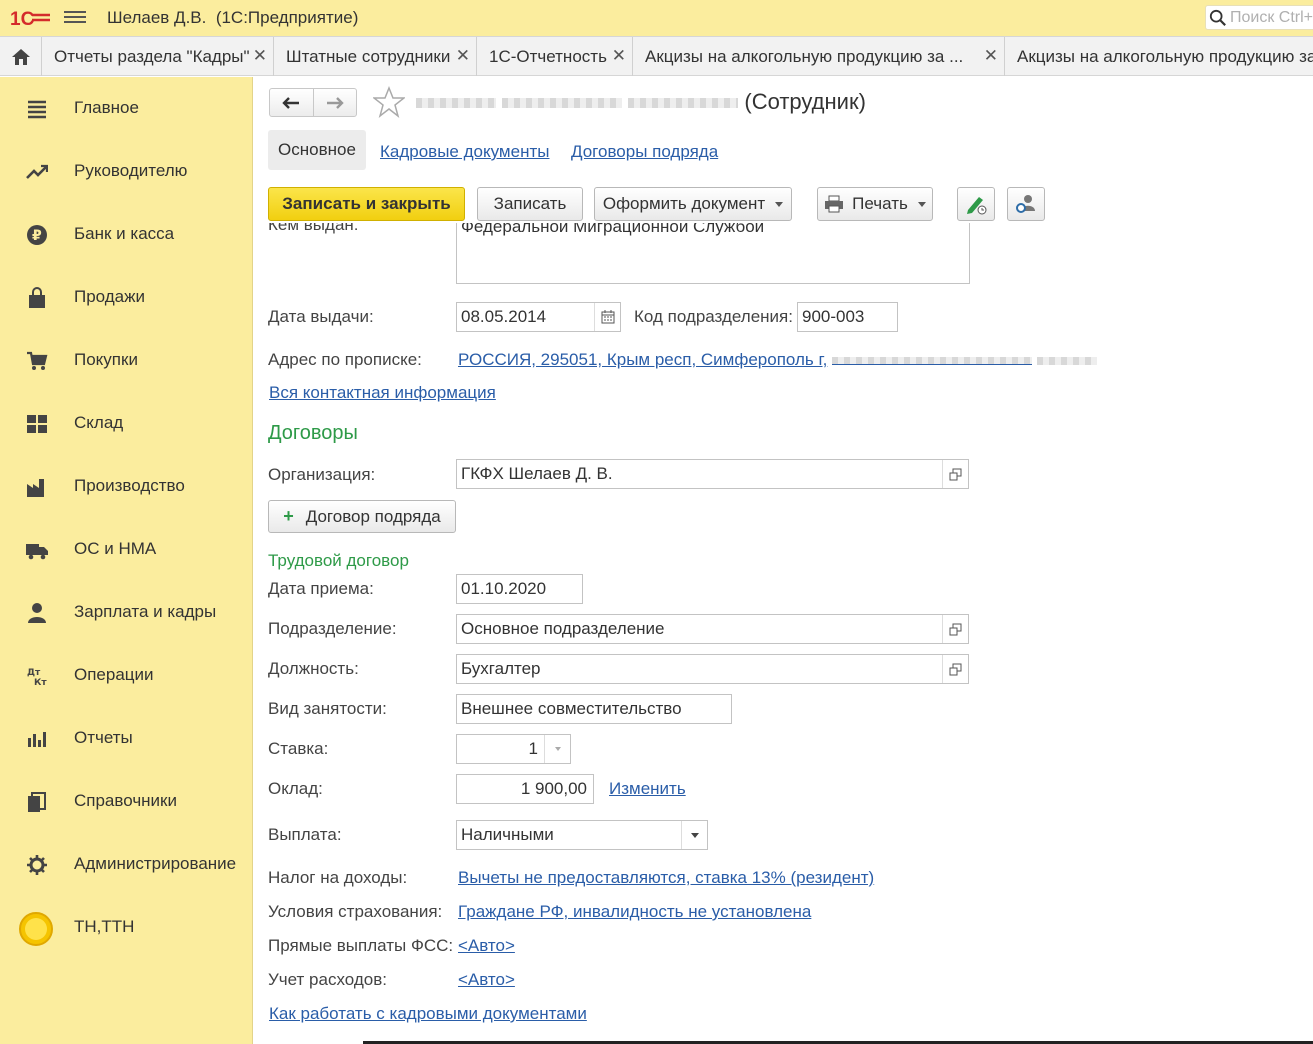 This screenshot has width=1313, height=1044. Describe the element at coordinates (37, 360) in the screenshot. I see `cart-icon` at that location.